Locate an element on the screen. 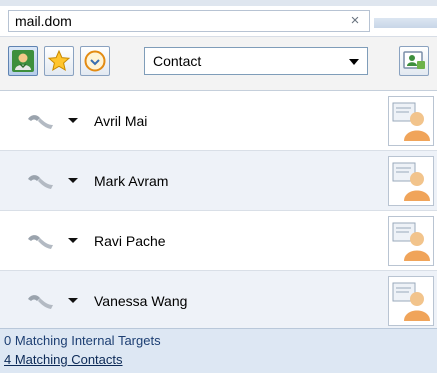  recent-filter-button is located at coordinates (95, 61).